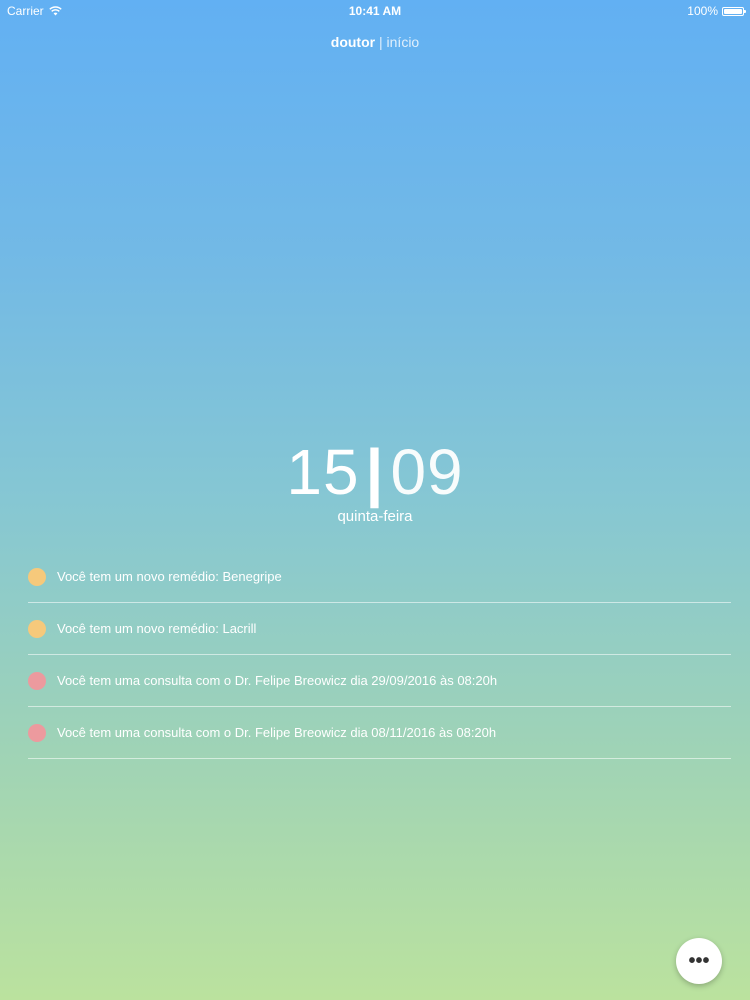  I want to click on notification-item: Você tem um novo remédio: Lacrill, so click(379, 629).